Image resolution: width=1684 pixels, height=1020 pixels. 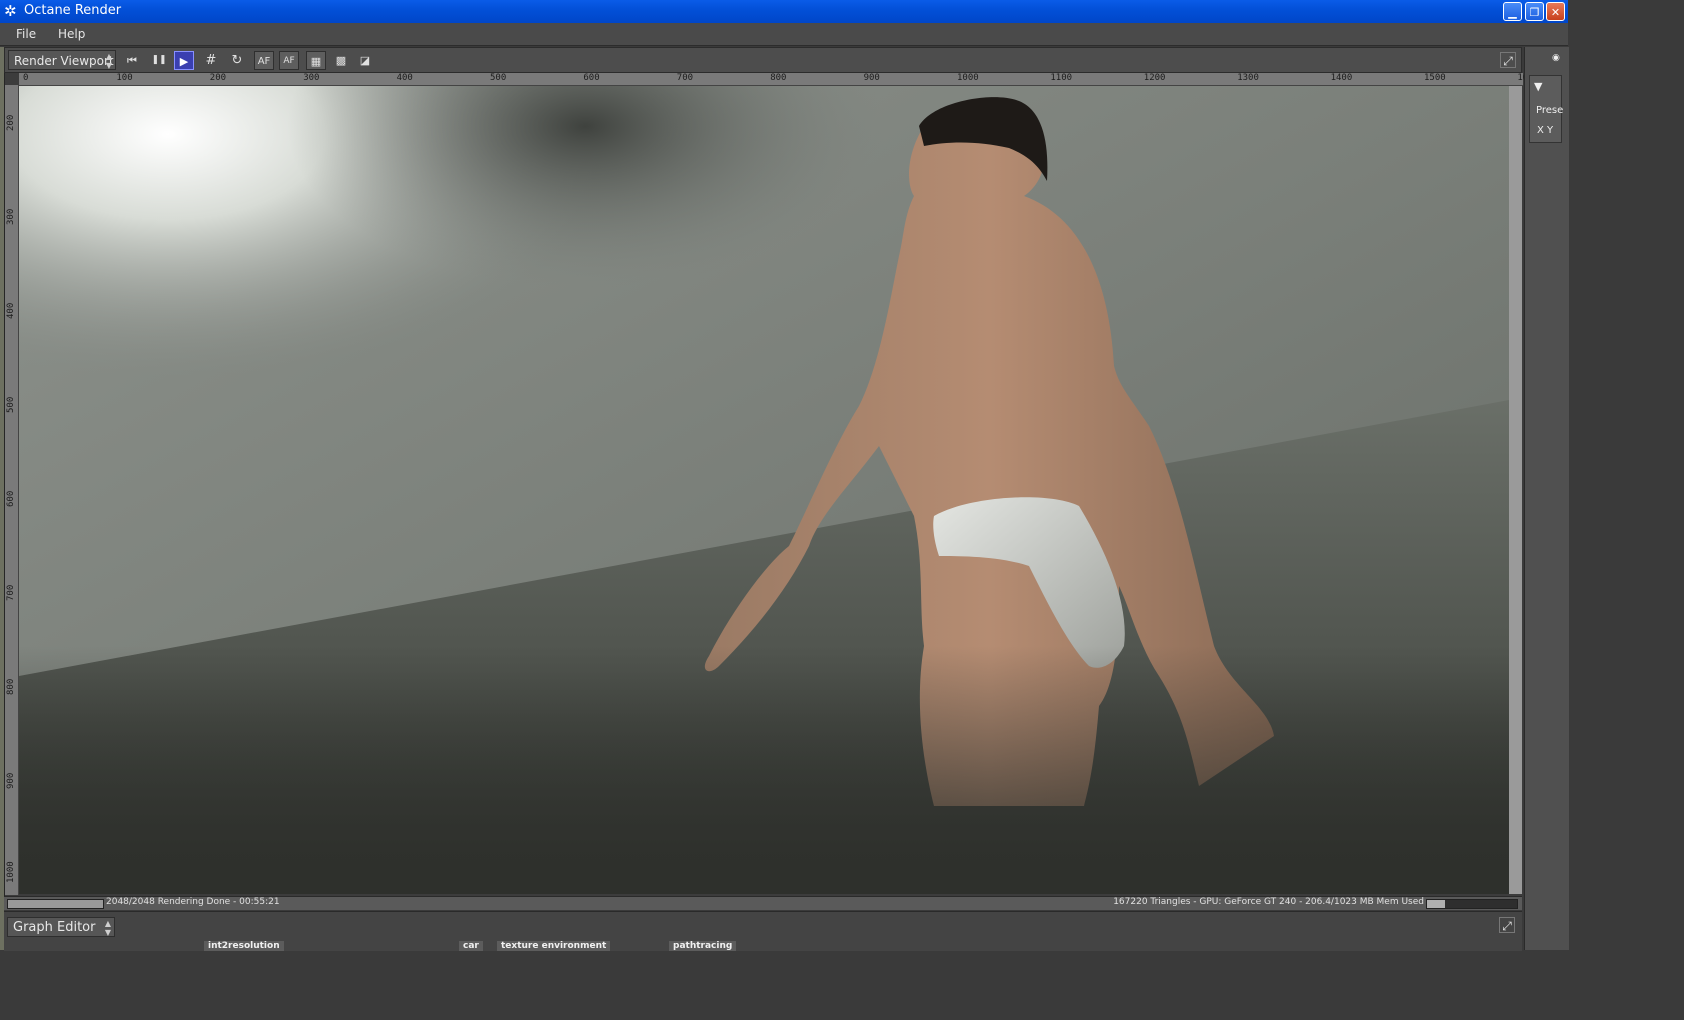 I want to click on expand-viewport-icon: ⤢, so click(x=1508, y=60).